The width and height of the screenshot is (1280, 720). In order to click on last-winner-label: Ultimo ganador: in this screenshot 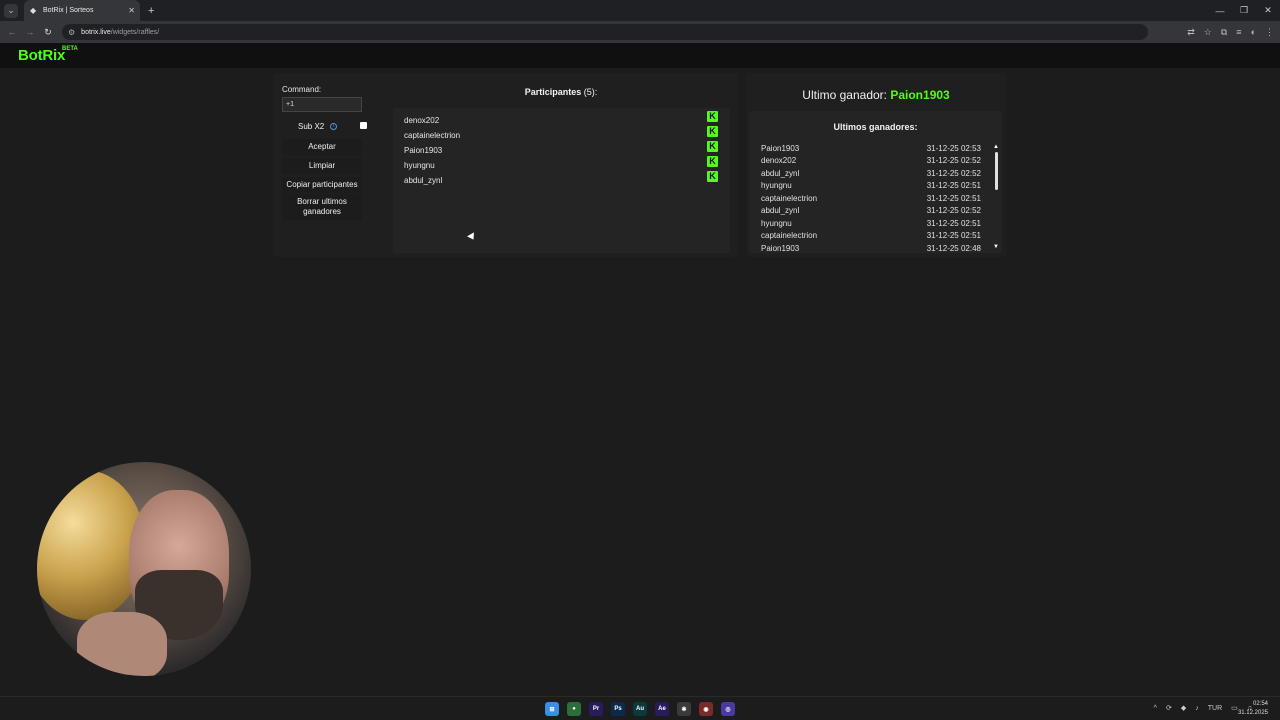, I will do `click(844, 95)`.